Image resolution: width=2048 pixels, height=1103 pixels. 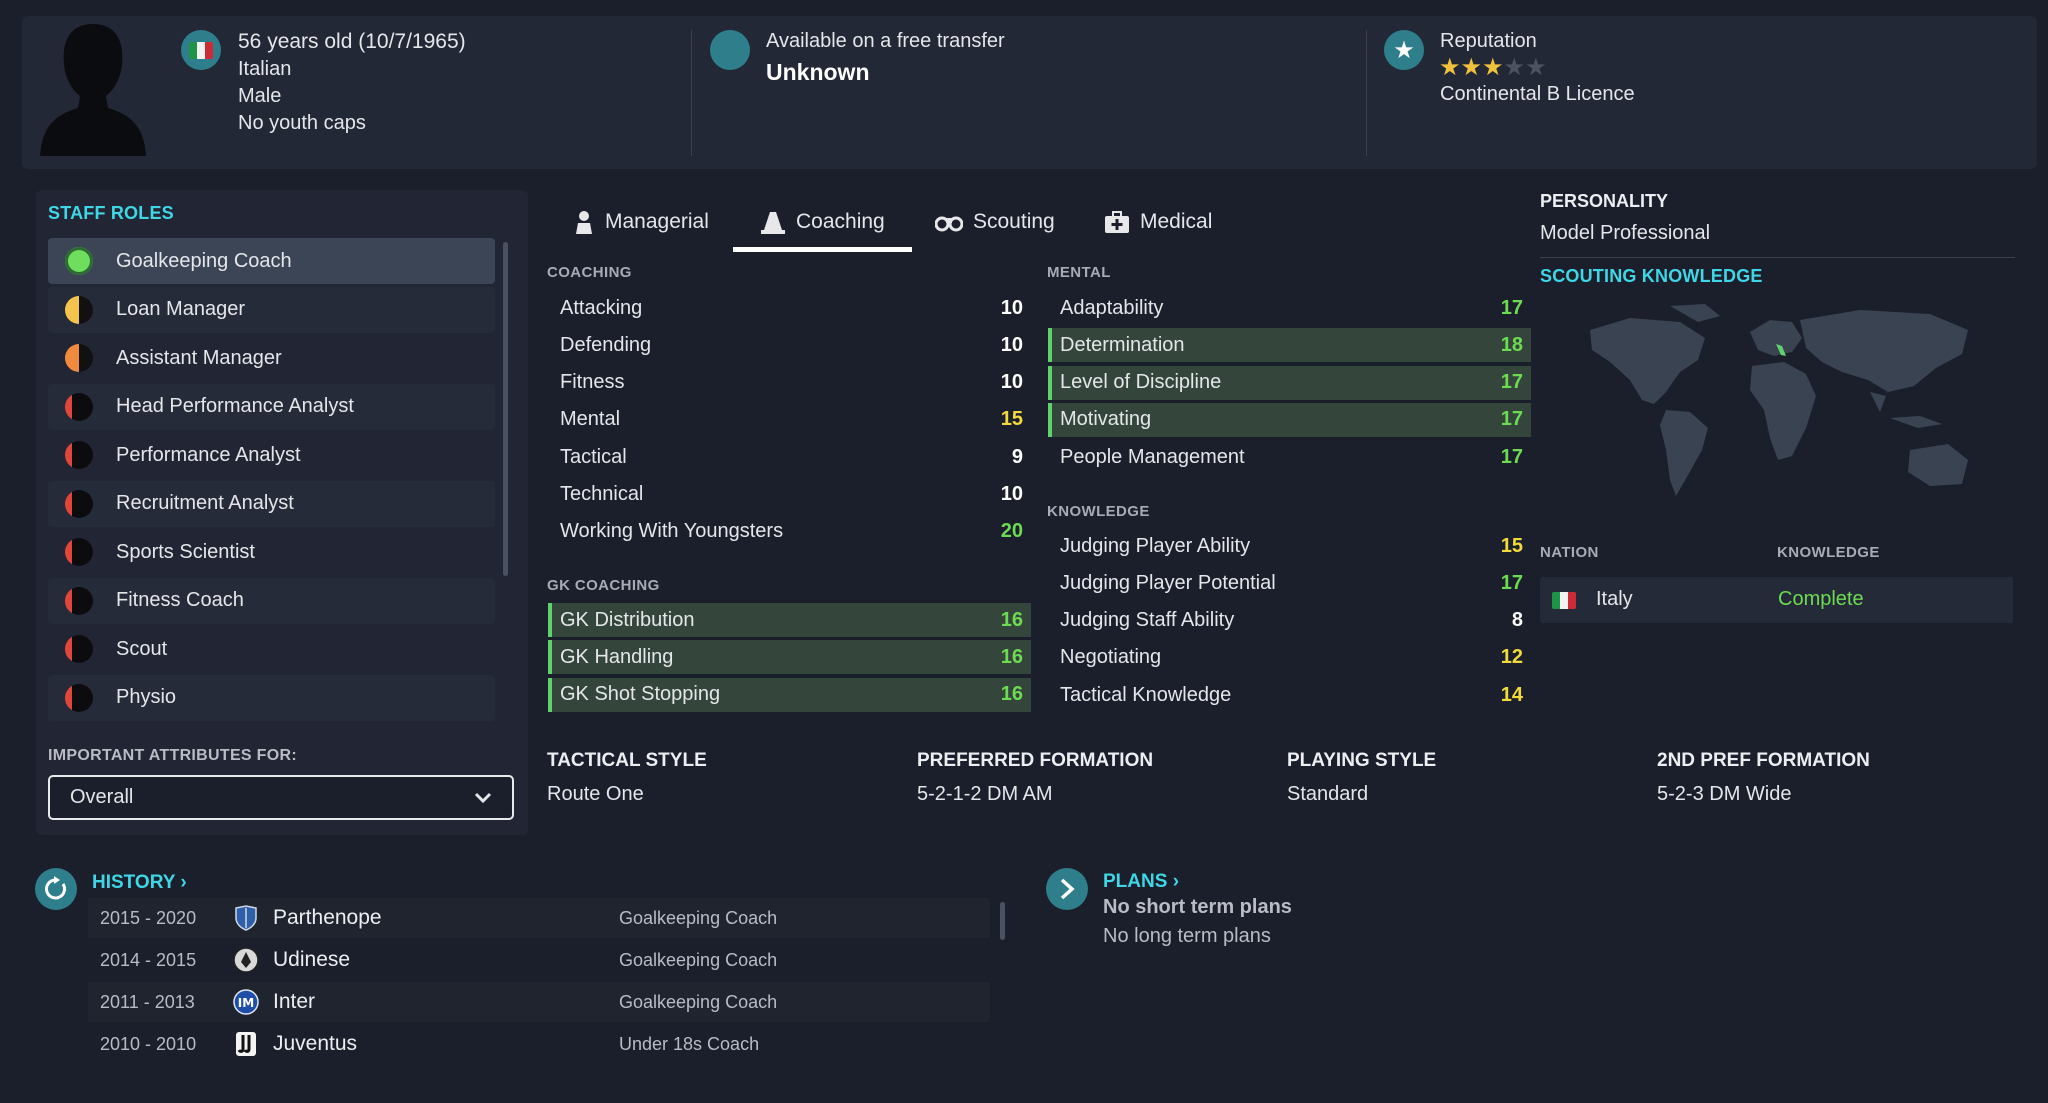 I want to click on history-years: 2014 - 2015, so click(x=148, y=959).